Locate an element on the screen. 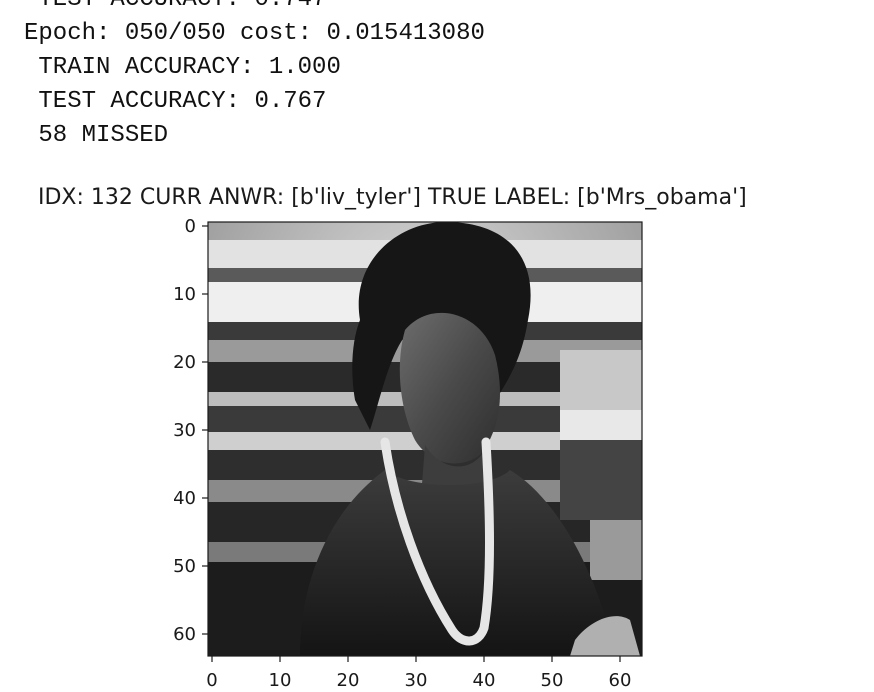 The height and width of the screenshot is (692, 874). x-tick-label: 50 is located at coordinates (552, 680).